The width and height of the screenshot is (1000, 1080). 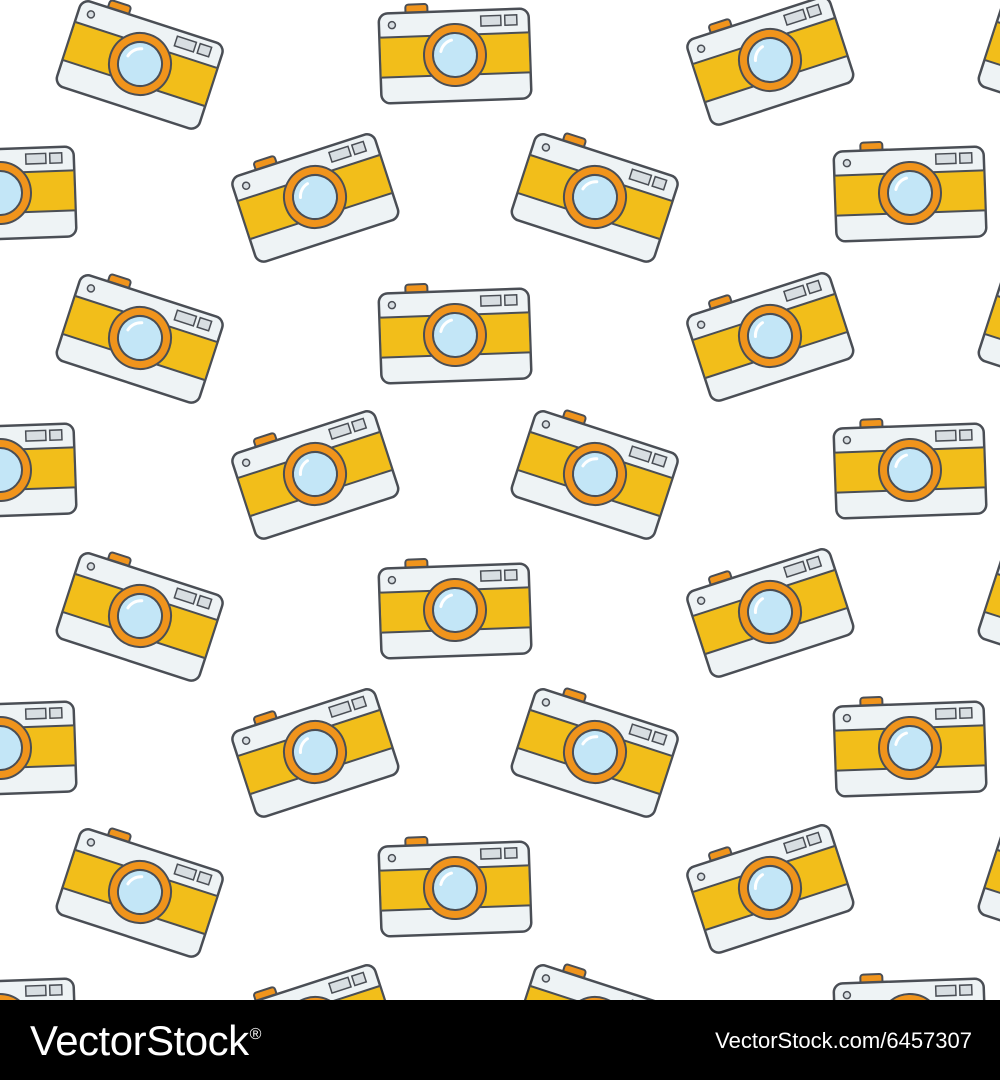 I want to click on image-credit: VectorStock.com/6457307, so click(x=843, y=1040).